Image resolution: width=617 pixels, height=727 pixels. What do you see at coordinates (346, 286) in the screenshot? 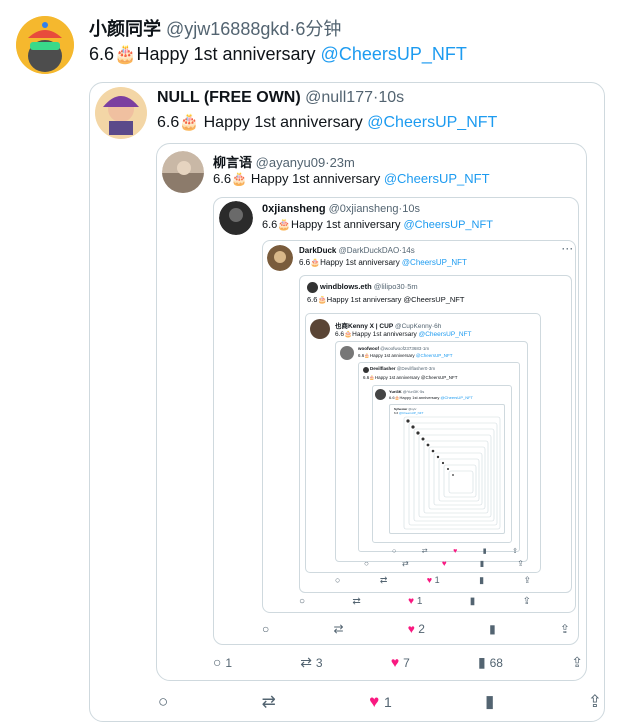
I see `author-name: windblows.eth` at bounding box center [346, 286].